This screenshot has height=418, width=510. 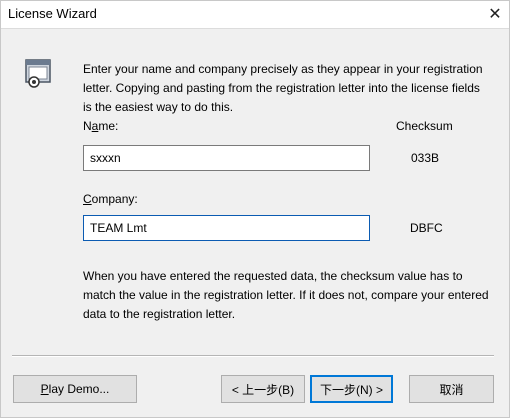 What do you see at coordinates (424, 126) in the screenshot?
I see `checksum-header: Checksum` at bounding box center [424, 126].